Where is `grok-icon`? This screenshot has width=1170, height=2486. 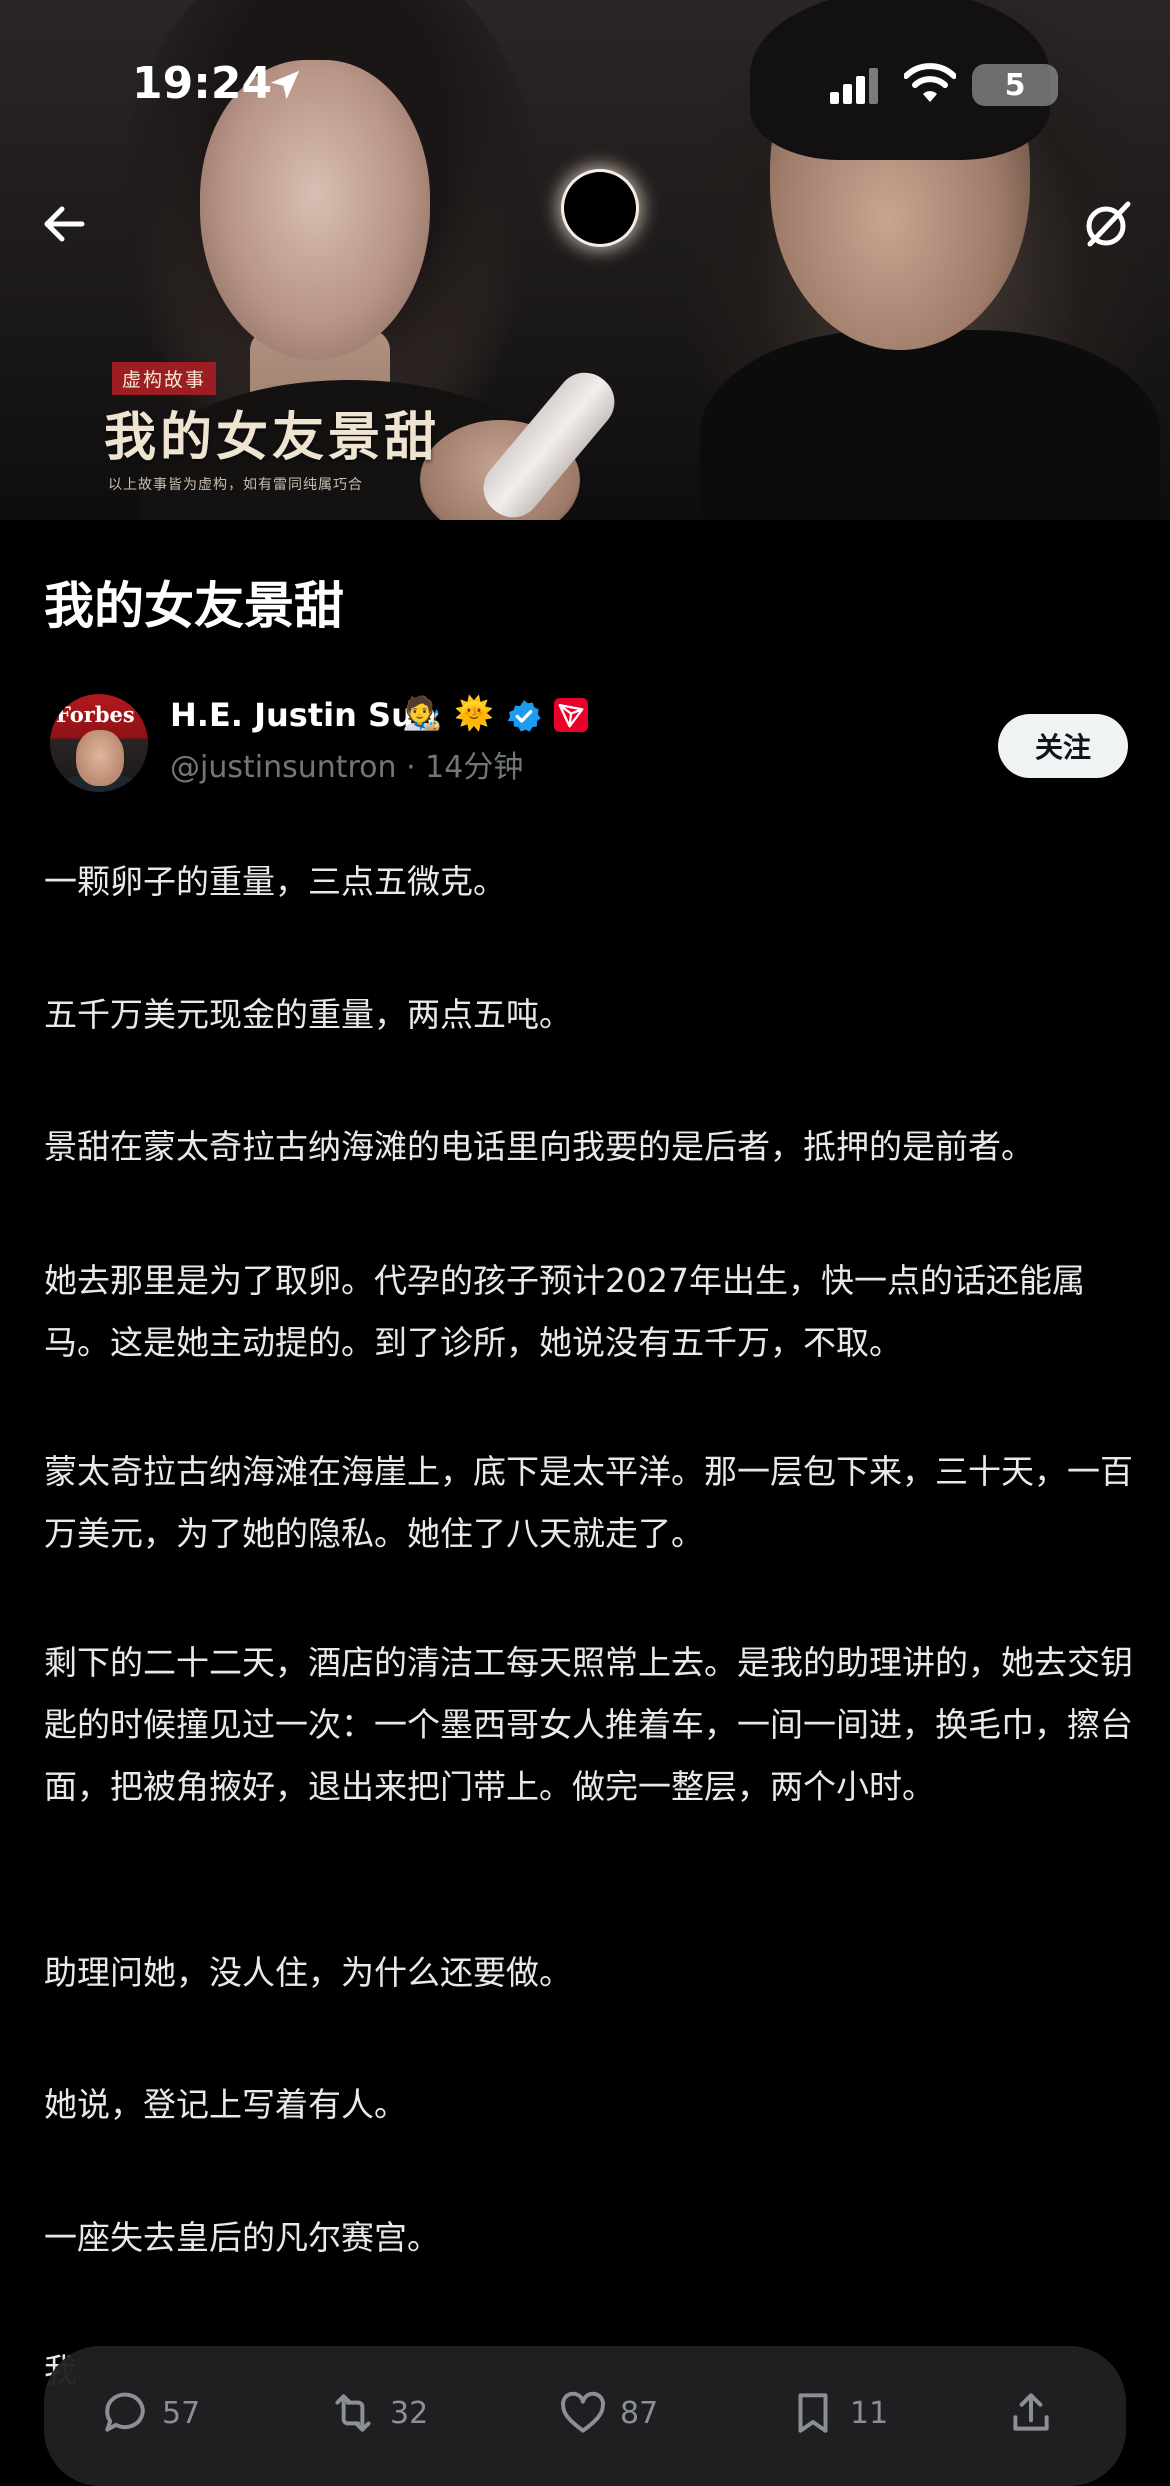
grok-icon is located at coordinates (1108, 224).